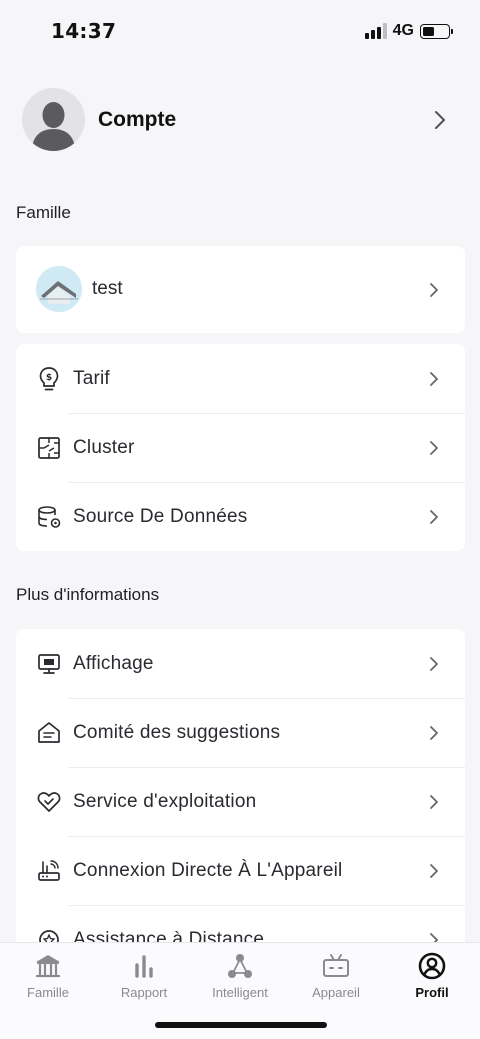  What do you see at coordinates (49, 802) in the screenshot?
I see `service-icon` at bounding box center [49, 802].